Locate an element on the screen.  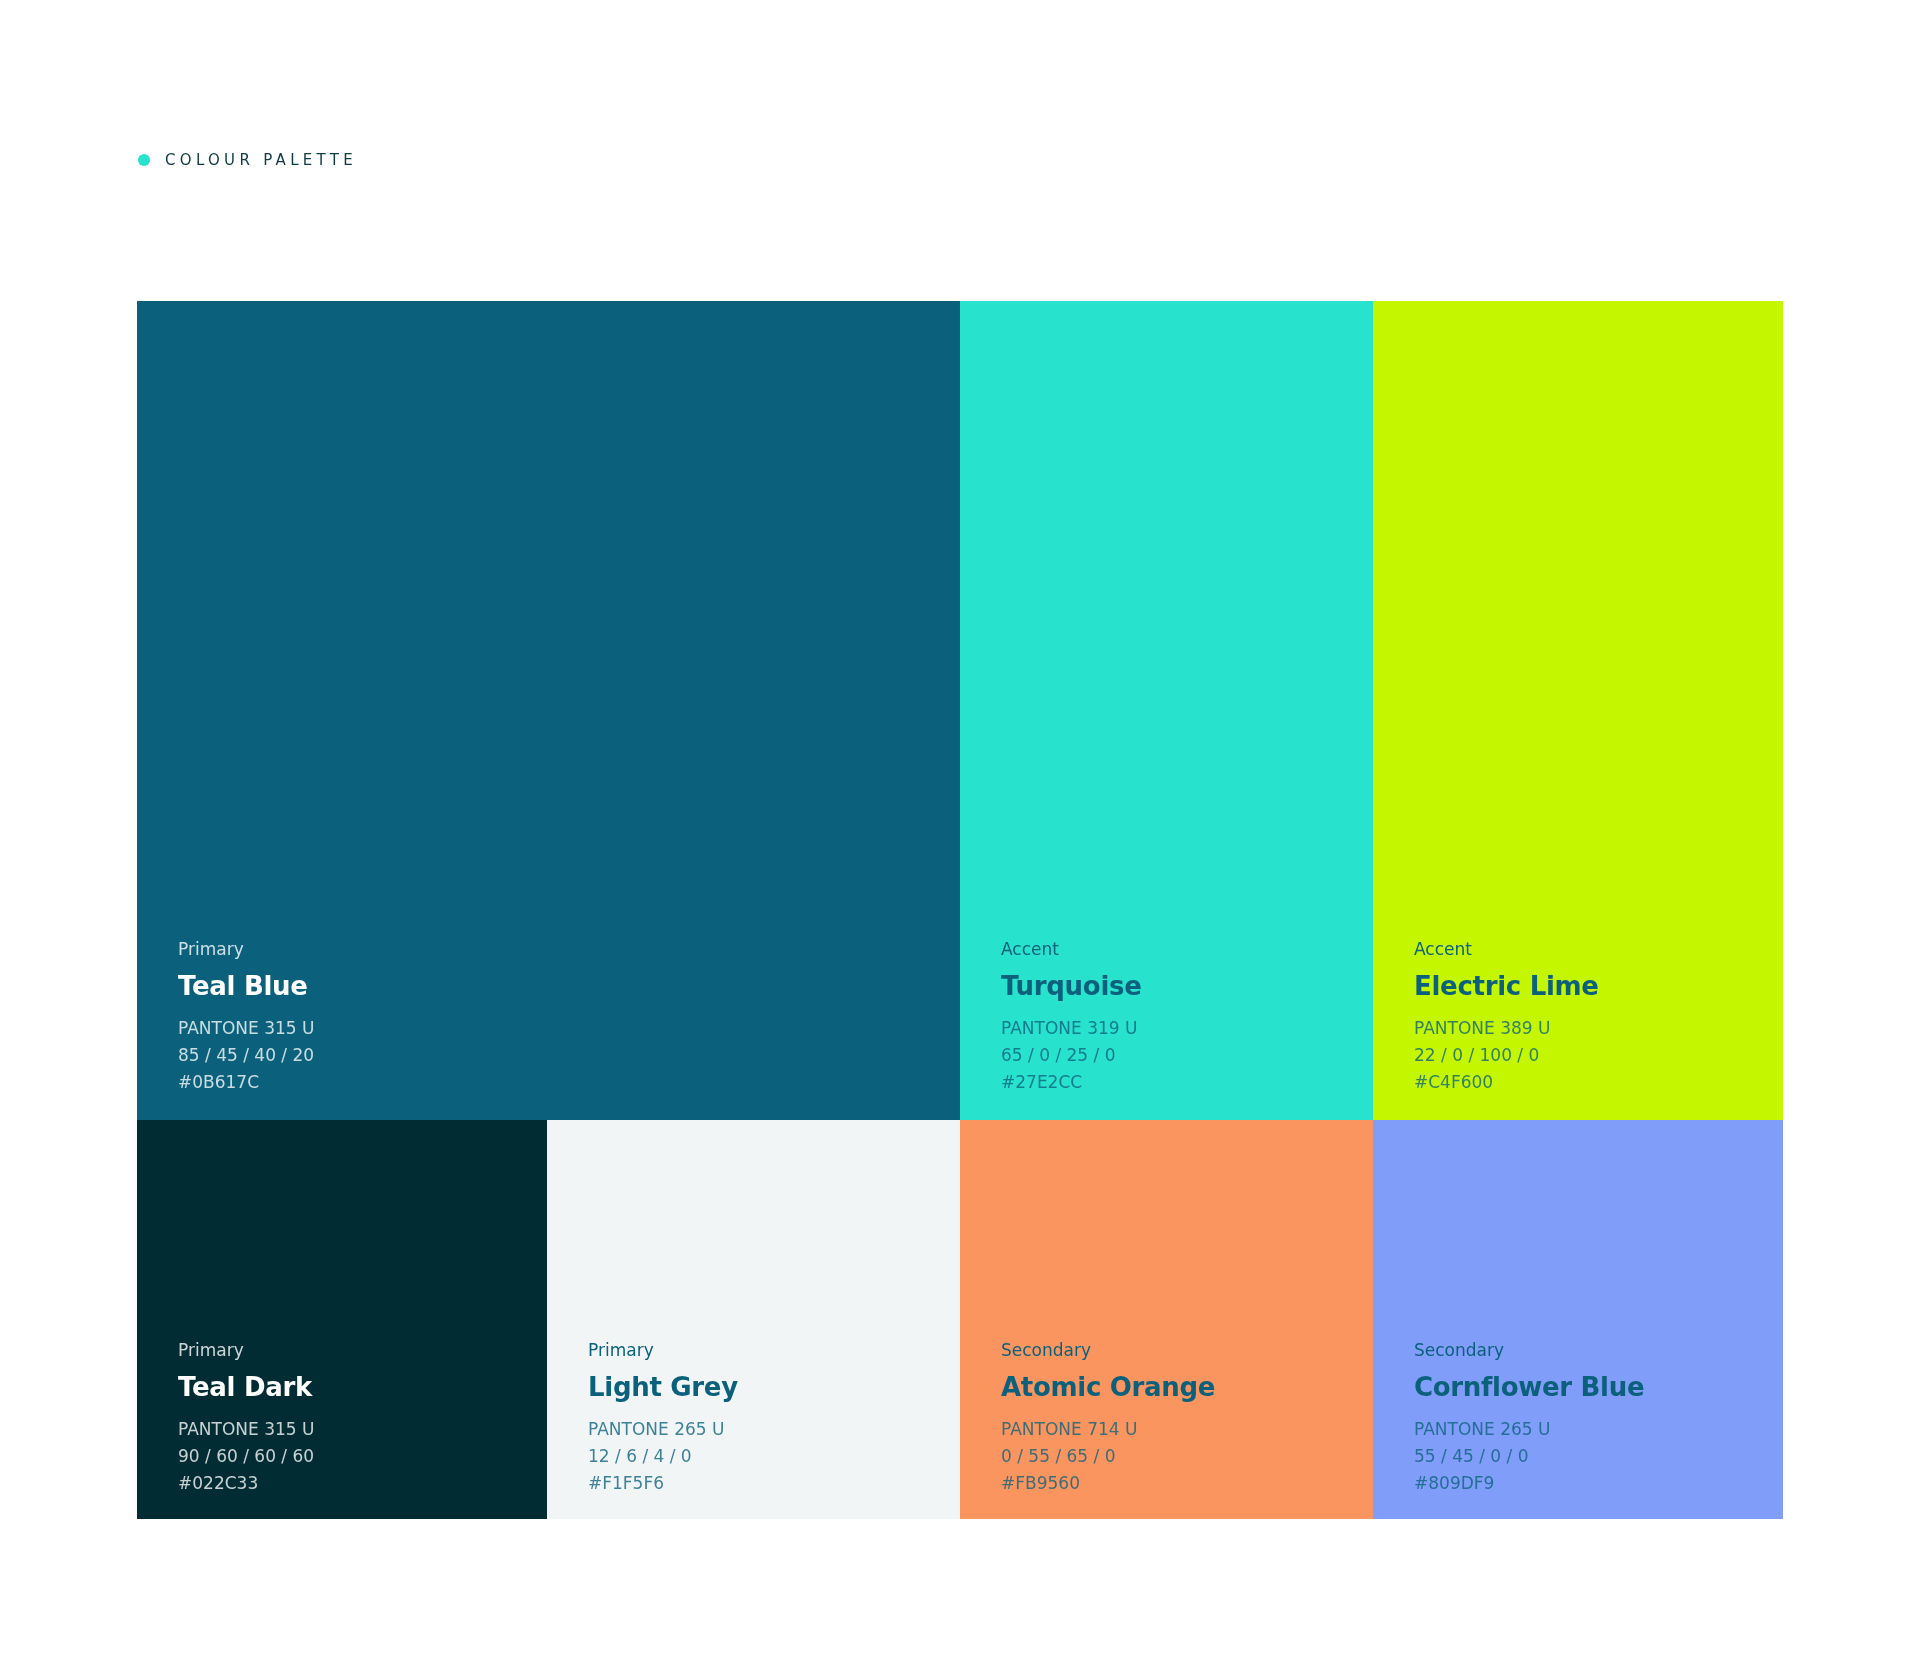
cmyk-values: 65 / 0 / 25 / 0 is located at coordinates (1058, 1055).